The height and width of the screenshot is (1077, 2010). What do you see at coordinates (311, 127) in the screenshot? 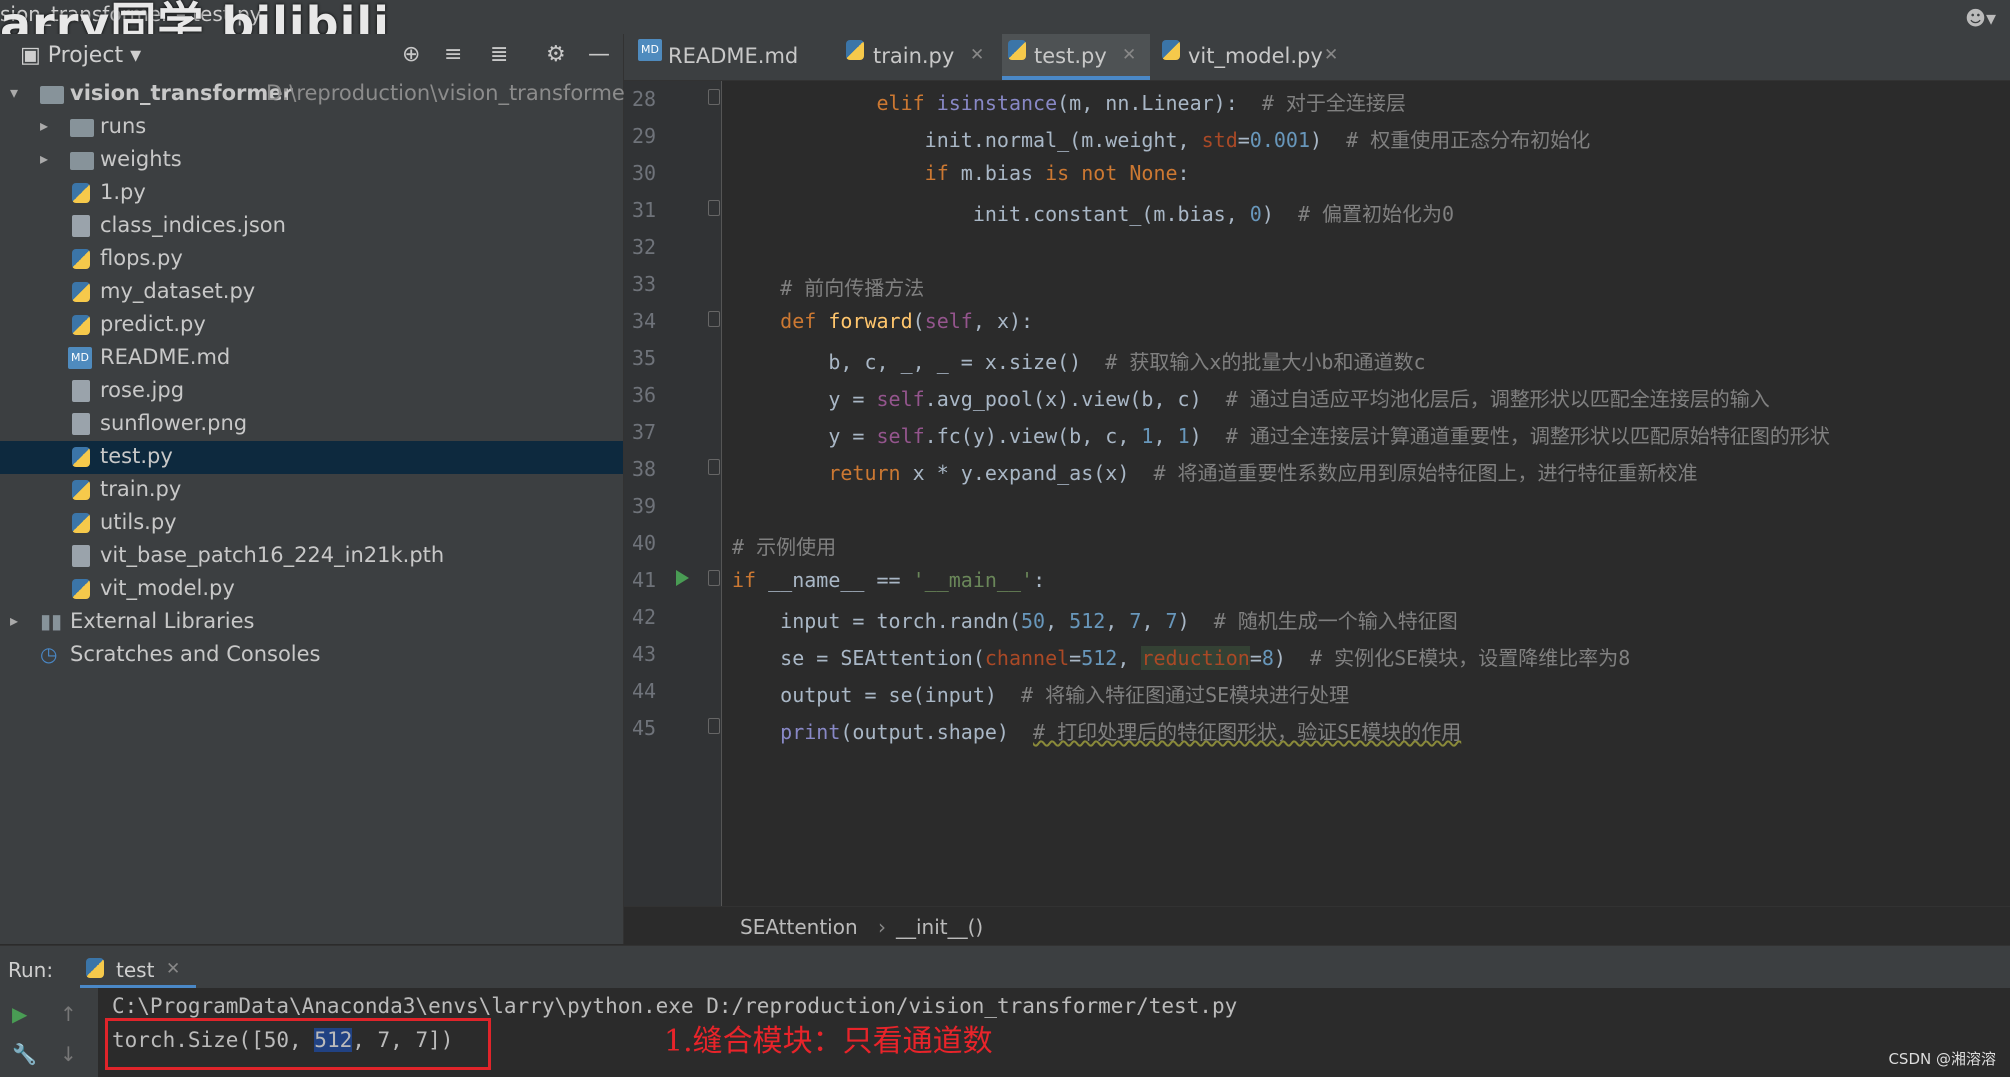
I see `tree-item-runs: ▸ runs` at bounding box center [311, 127].